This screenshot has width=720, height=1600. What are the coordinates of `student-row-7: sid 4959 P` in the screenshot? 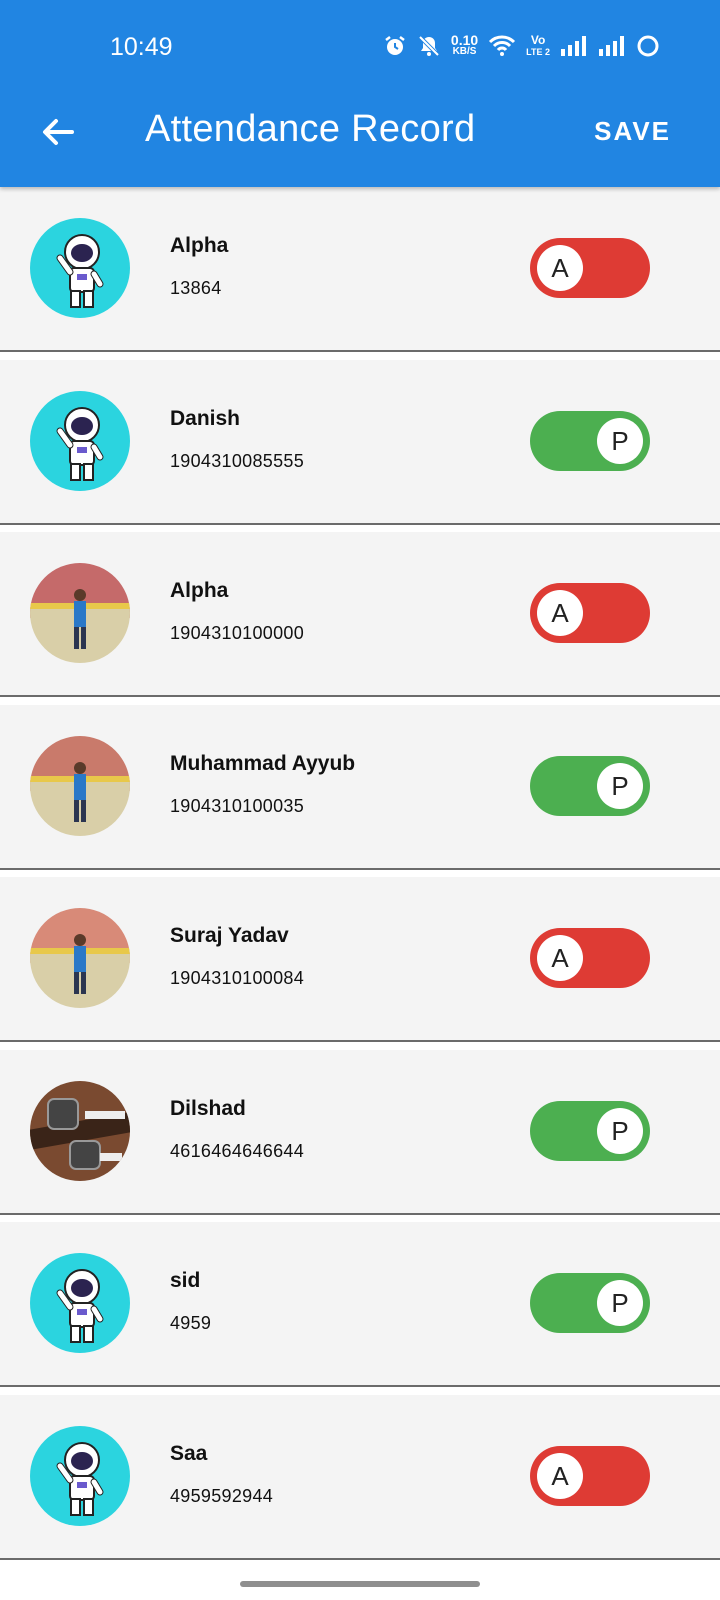 It's located at (360, 1304).